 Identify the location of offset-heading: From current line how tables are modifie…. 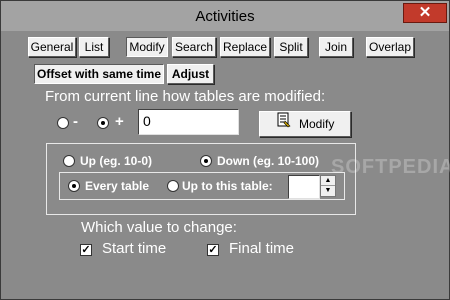
(185, 96).